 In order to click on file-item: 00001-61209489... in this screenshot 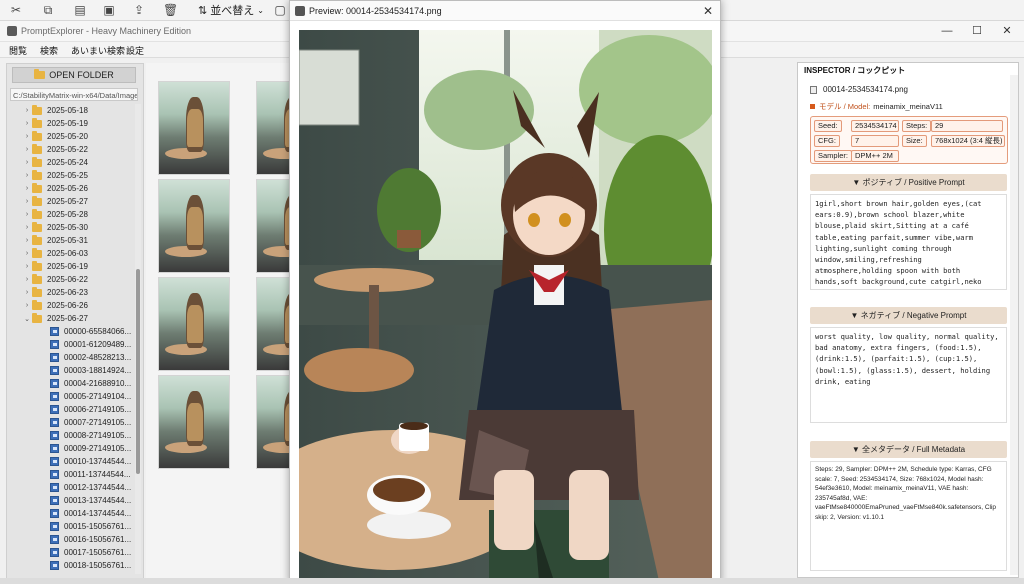, I will do `click(90, 344)`.